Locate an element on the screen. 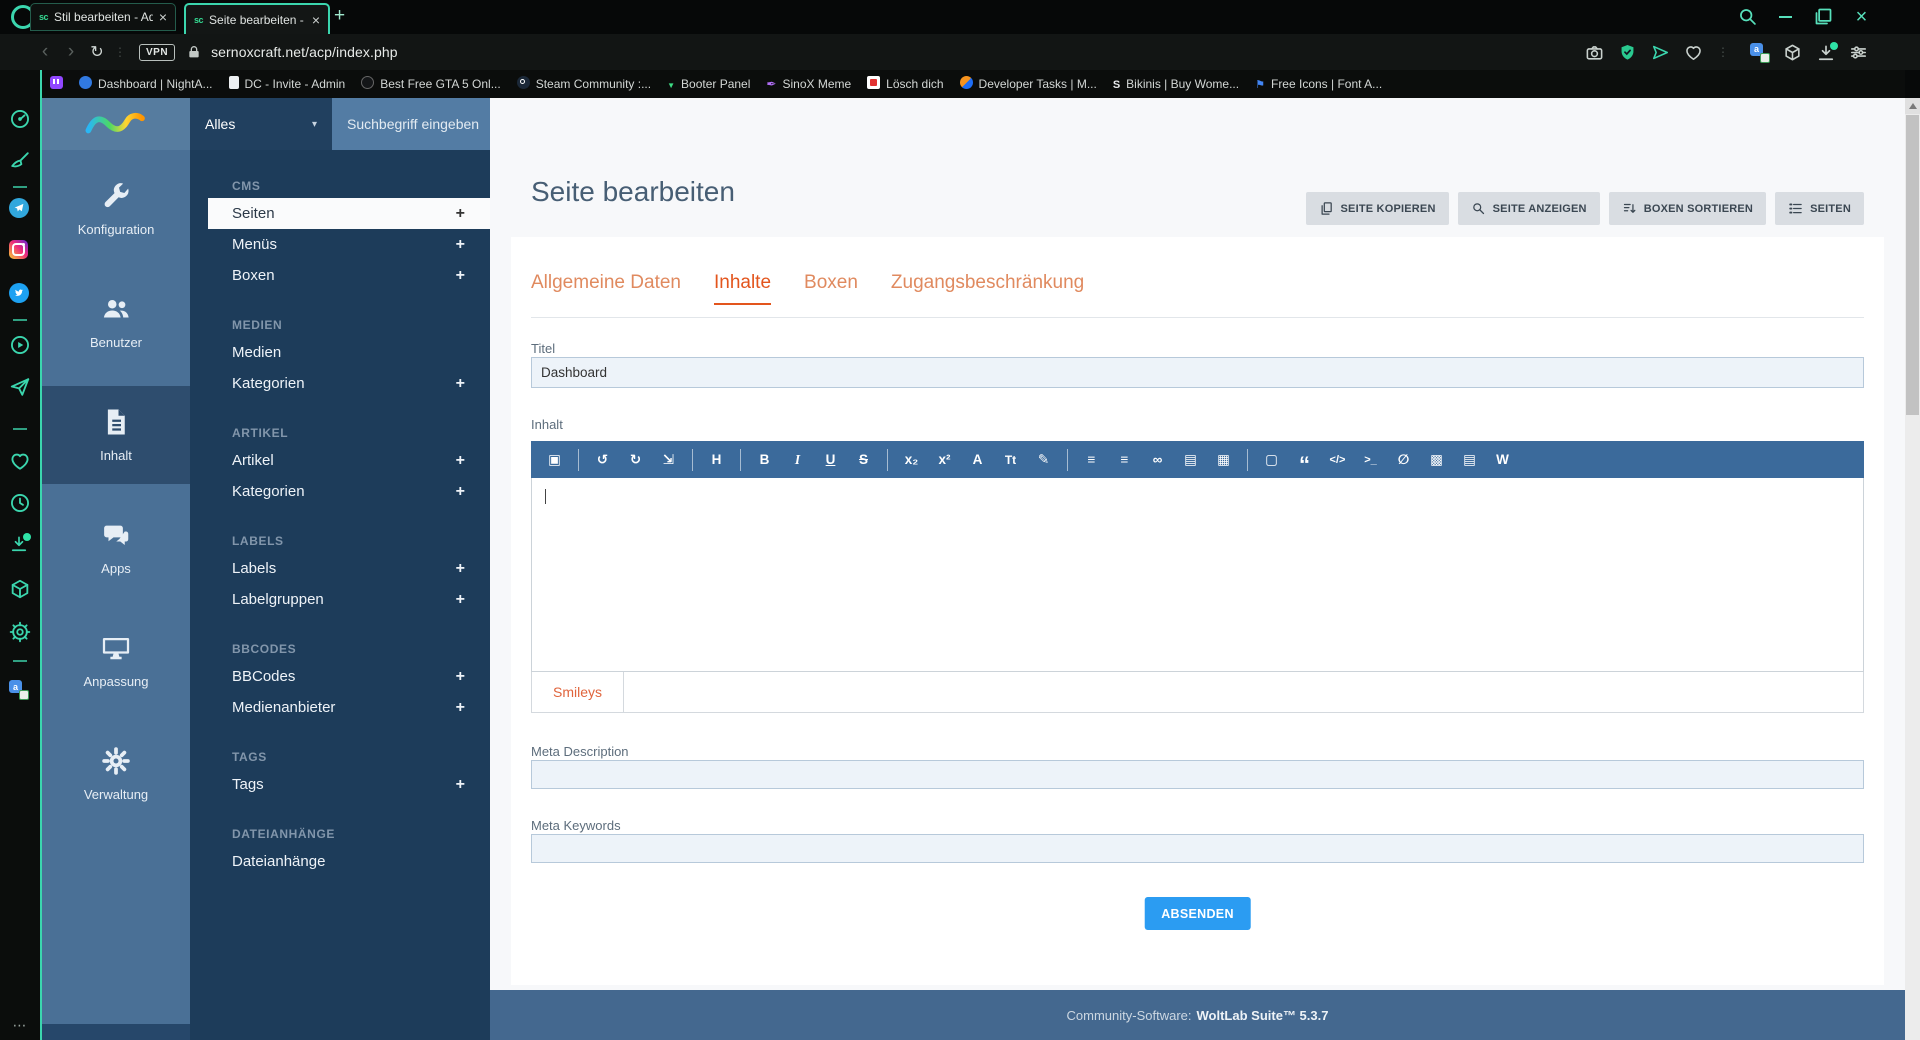 The height and width of the screenshot is (1040, 1920). titel-input is located at coordinates (1197, 372).